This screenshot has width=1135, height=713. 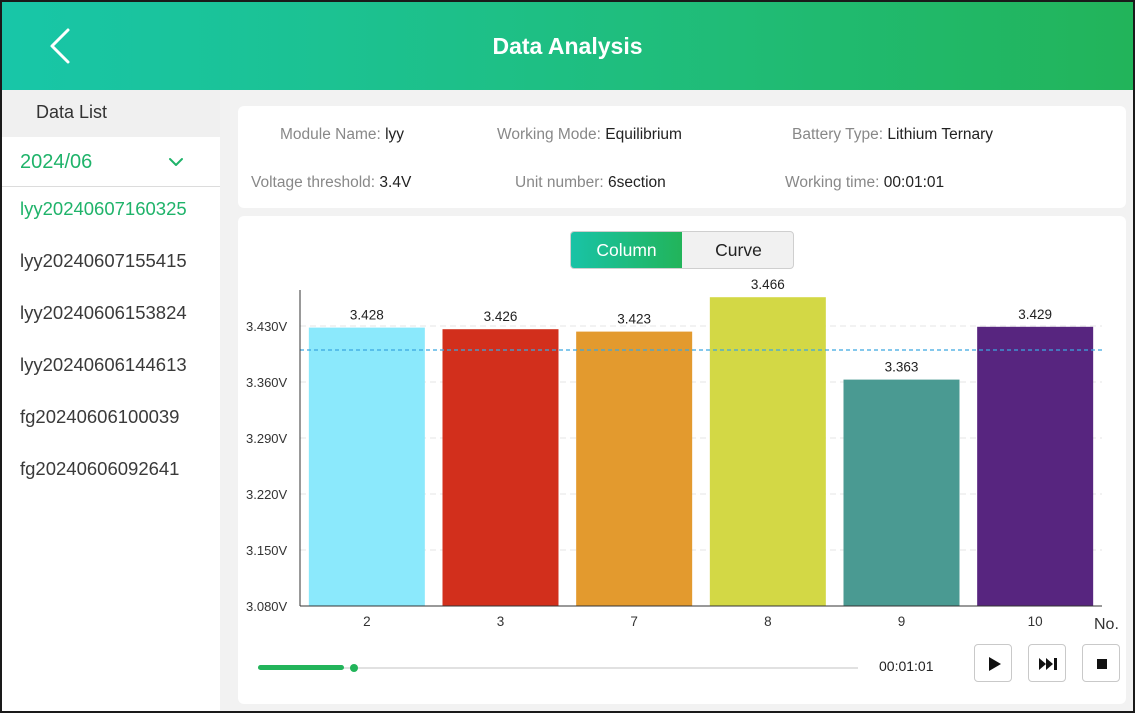 I want to click on x-tick-label: 2, so click(x=367, y=621).